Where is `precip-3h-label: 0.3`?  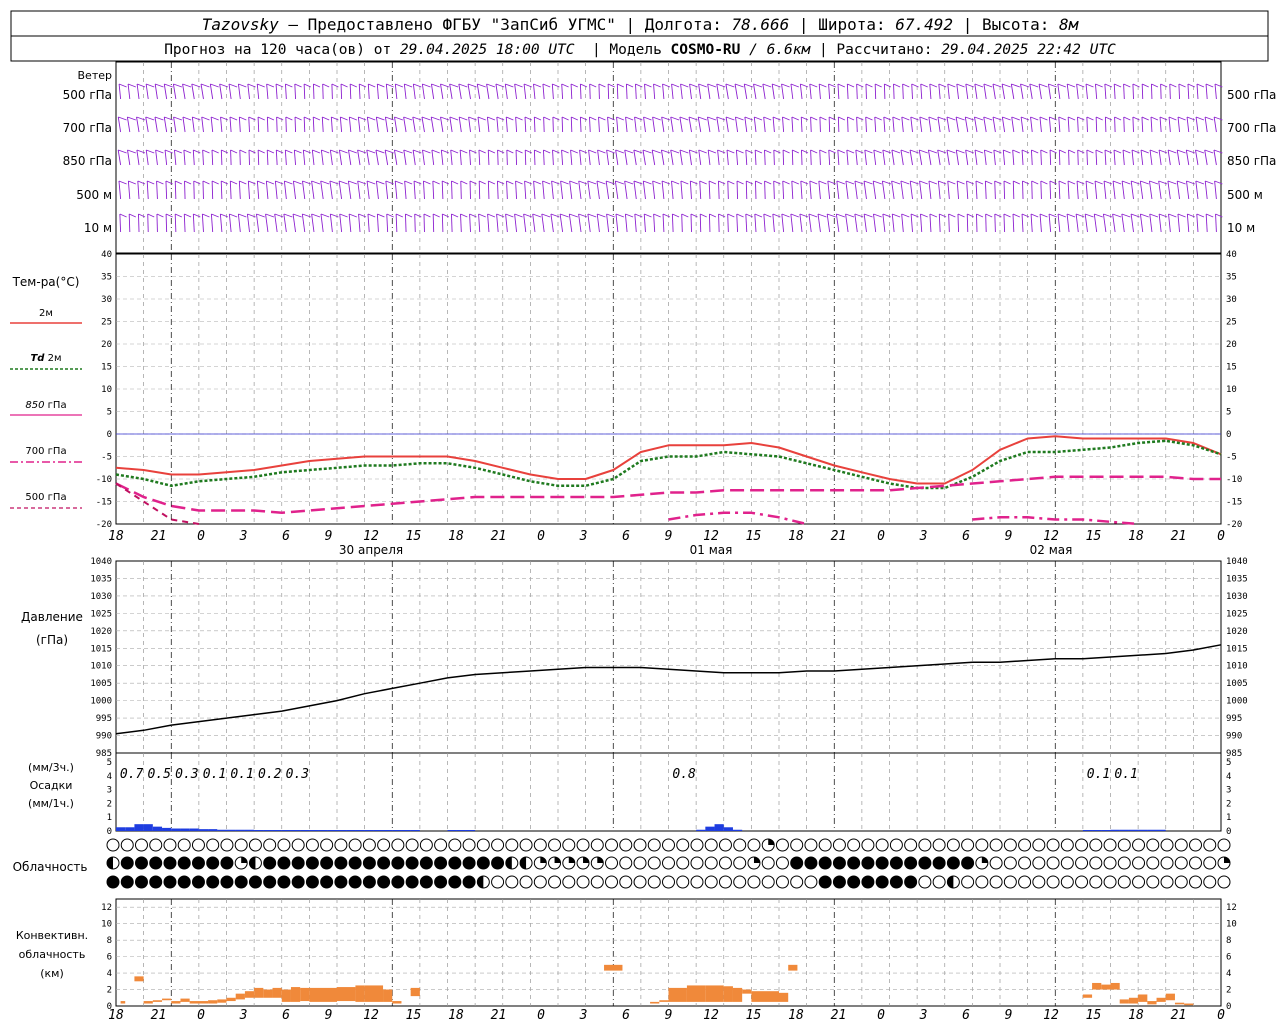 precip-3h-label: 0.3 is located at coordinates (186, 774).